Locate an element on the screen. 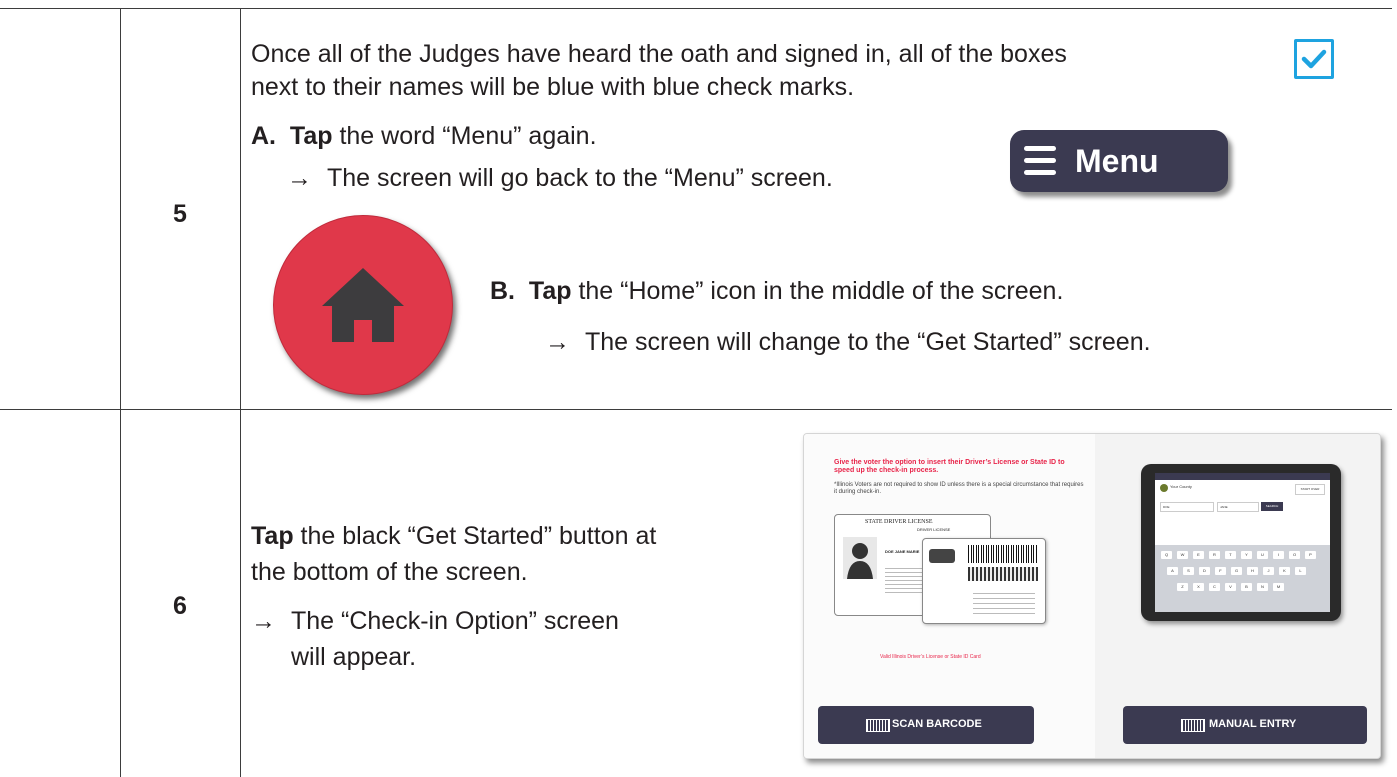  license-name: DOE JANE MARIE is located at coordinates (902, 551).